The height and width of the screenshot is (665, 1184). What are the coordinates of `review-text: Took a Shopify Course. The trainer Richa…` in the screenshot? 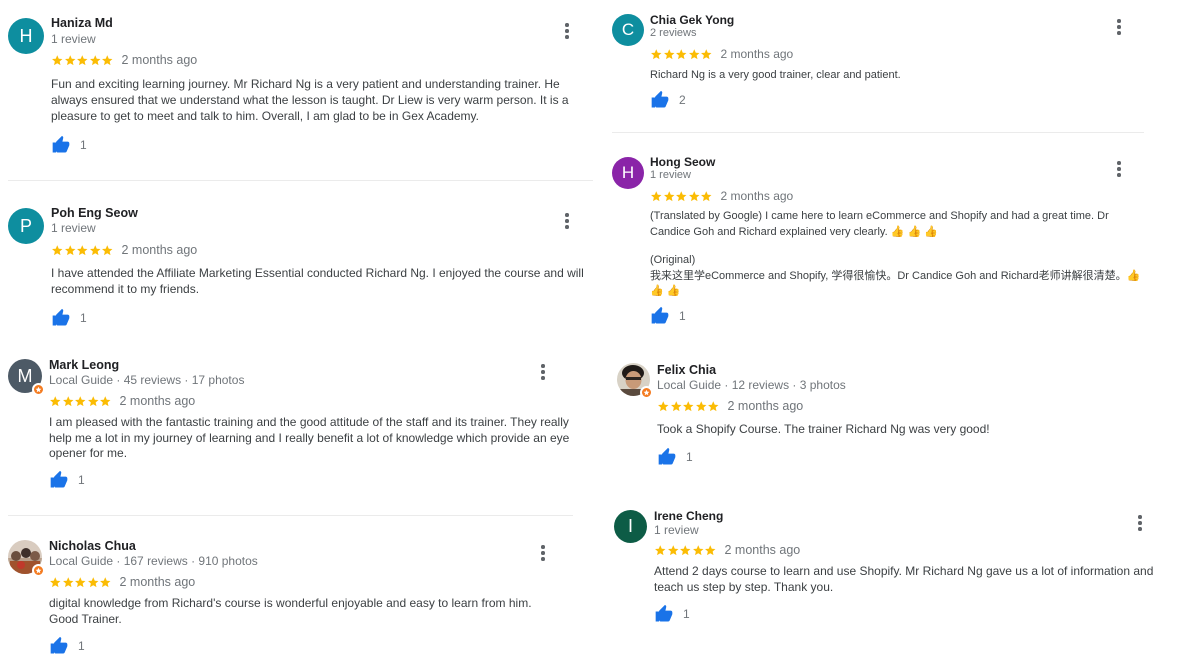 It's located at (823, 429).